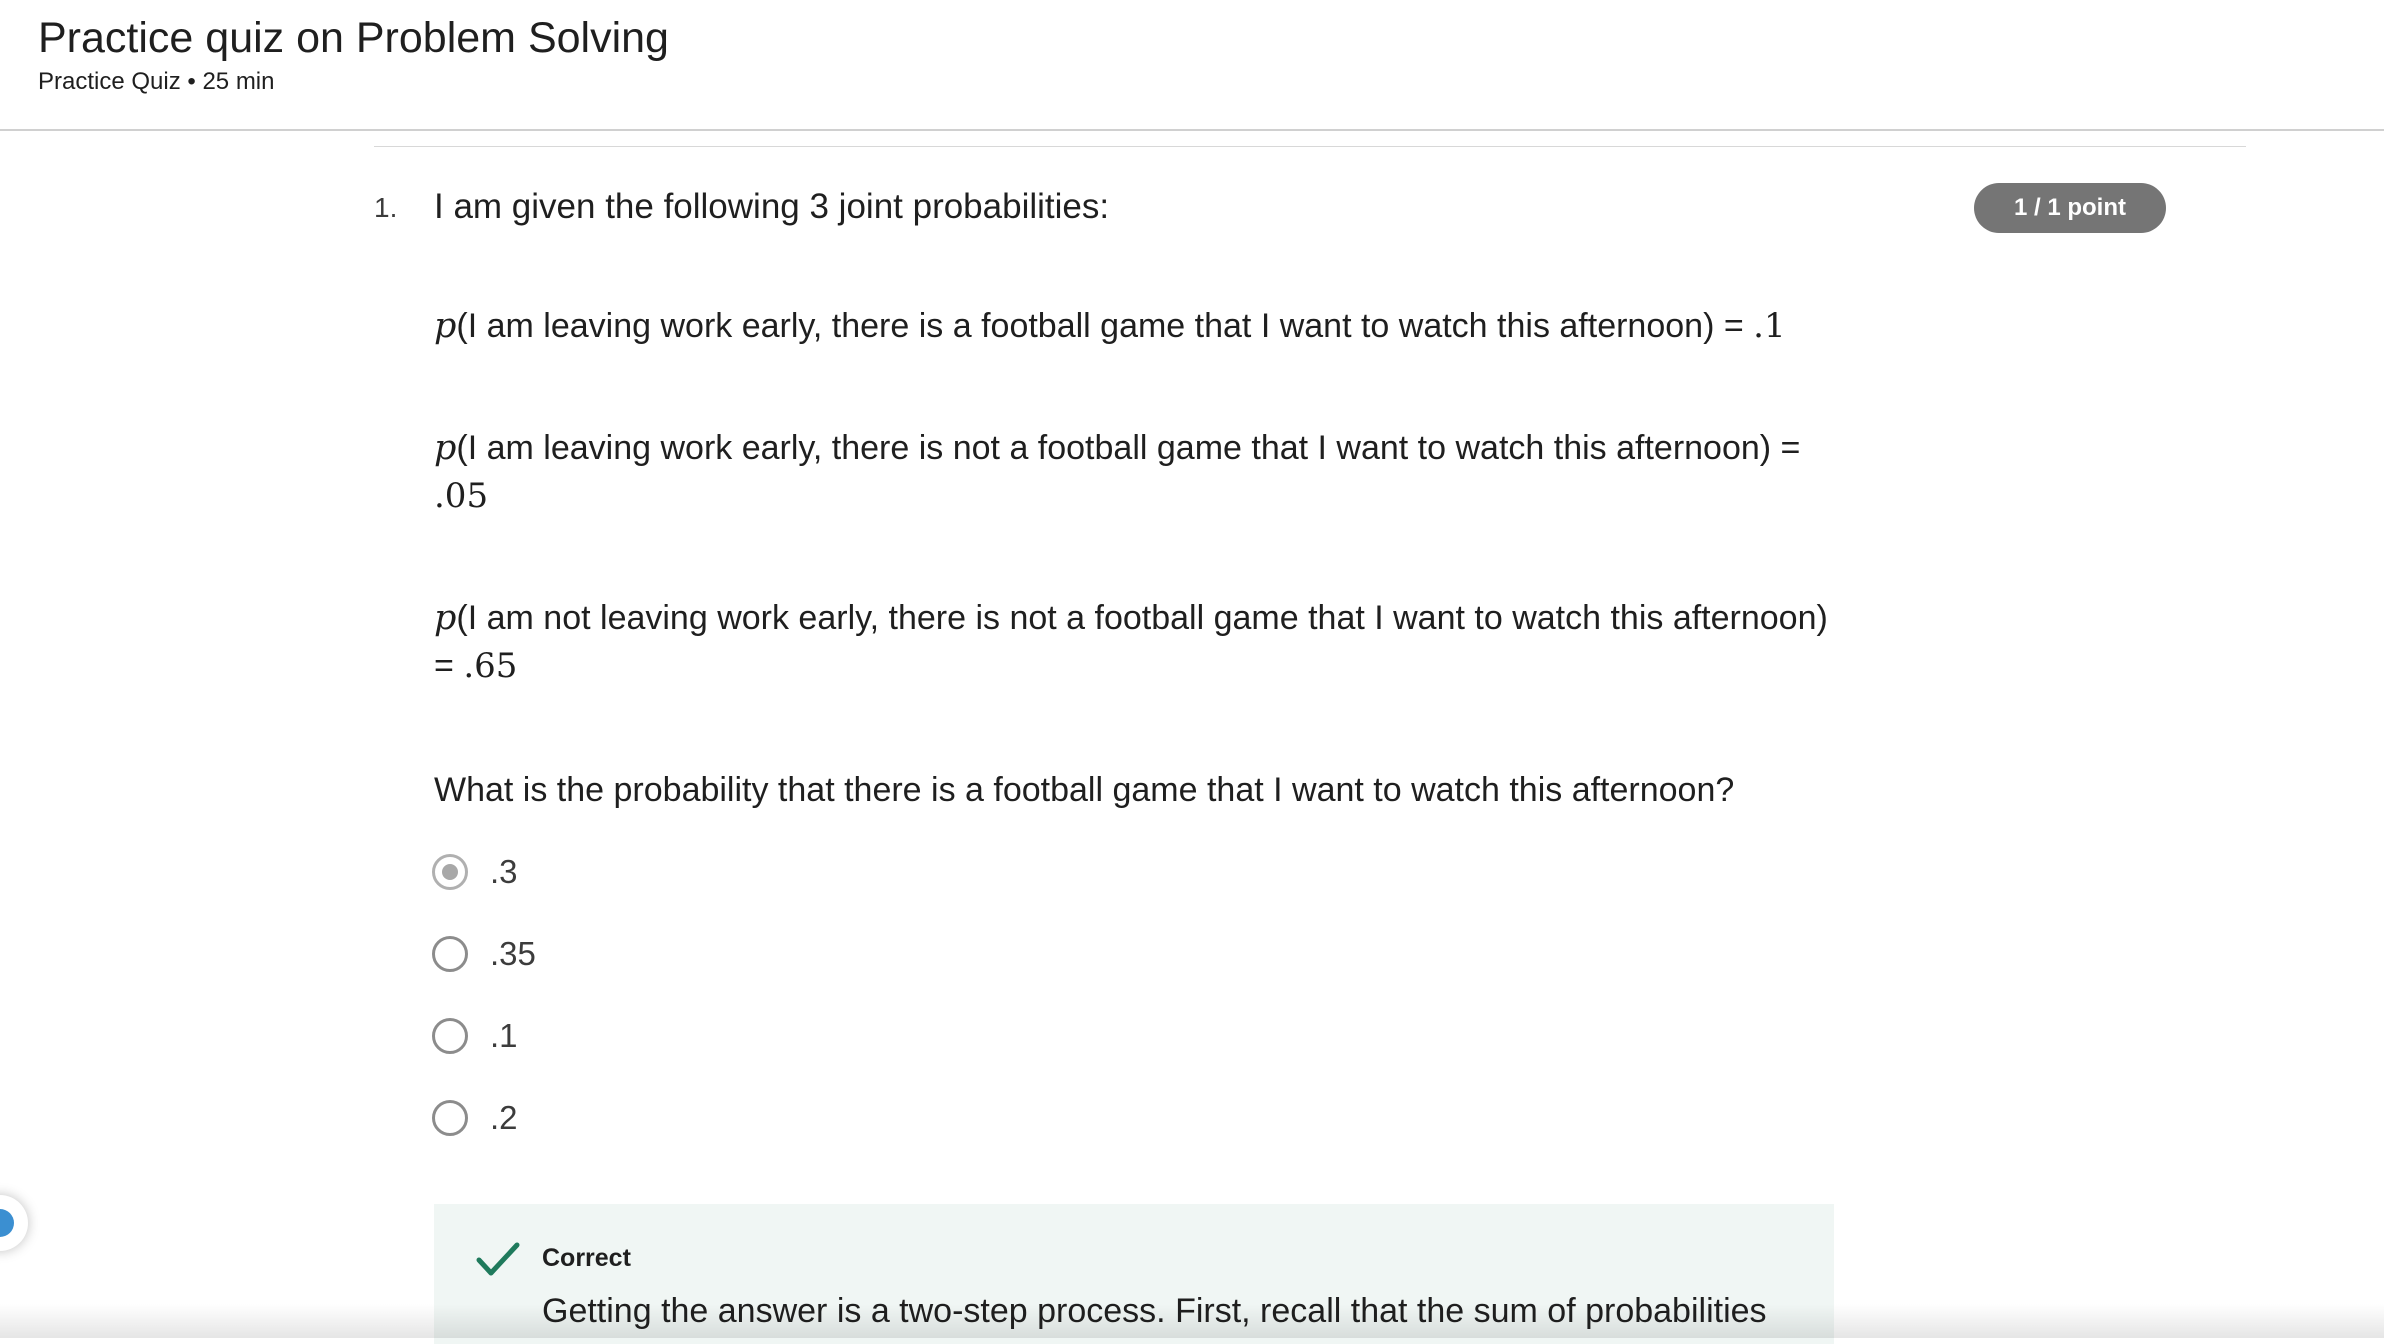  I want to click on option-label: .2, so click(504, 1117).